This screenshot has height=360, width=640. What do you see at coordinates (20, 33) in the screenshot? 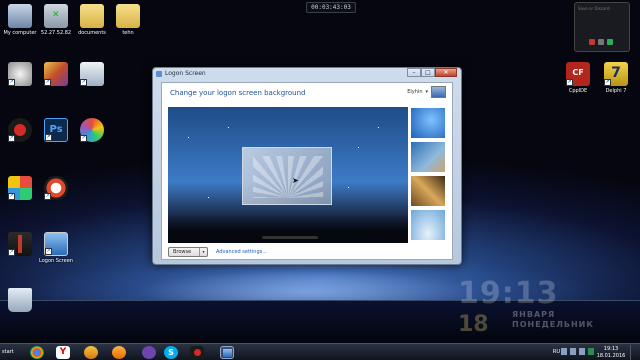
I see `desktop-icon-label: My computer` at bounding box center [20, 33].